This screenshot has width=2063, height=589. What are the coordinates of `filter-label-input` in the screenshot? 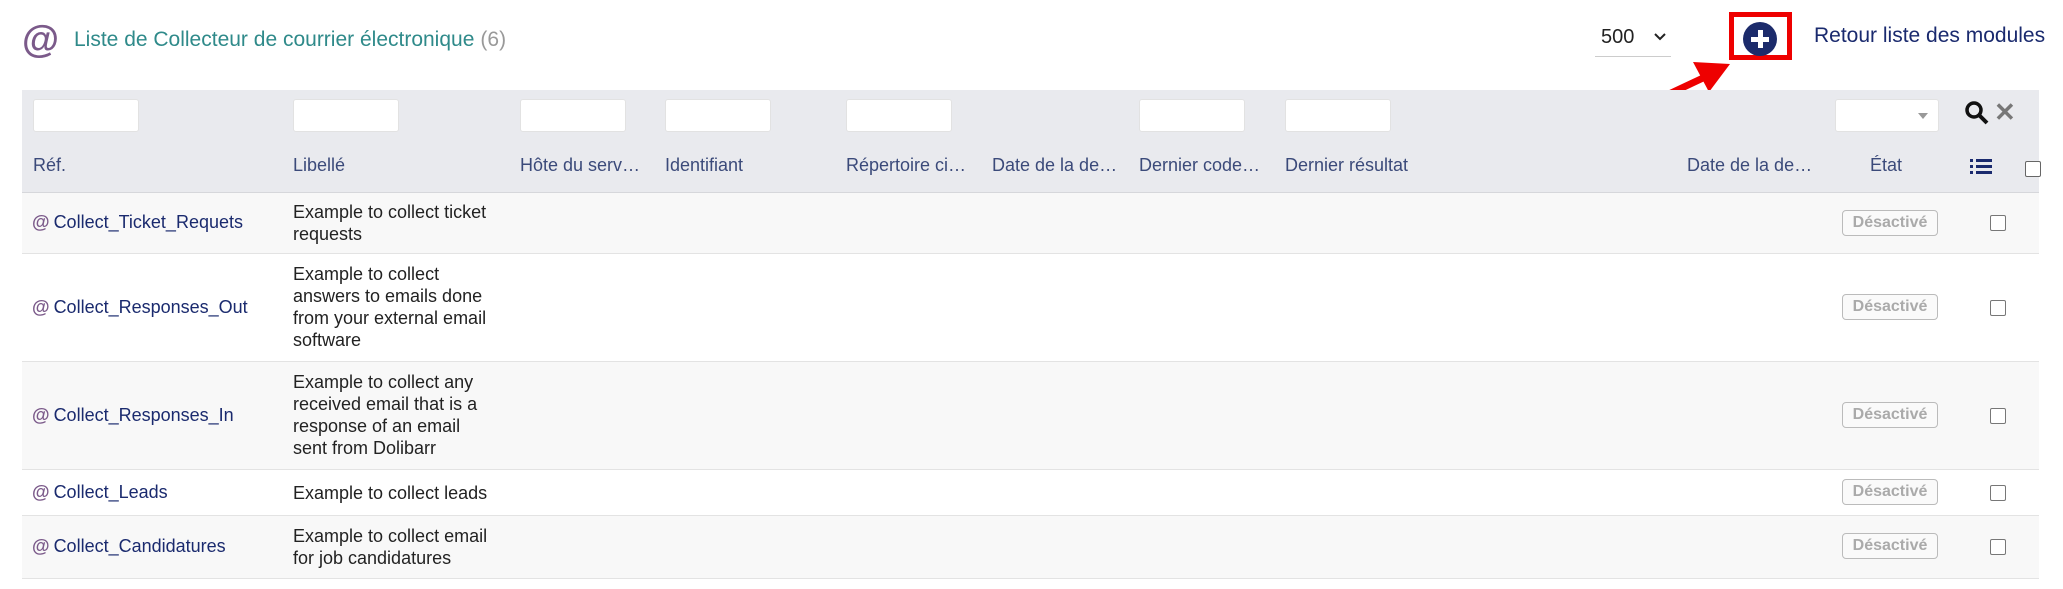 It's located at (346, 115).